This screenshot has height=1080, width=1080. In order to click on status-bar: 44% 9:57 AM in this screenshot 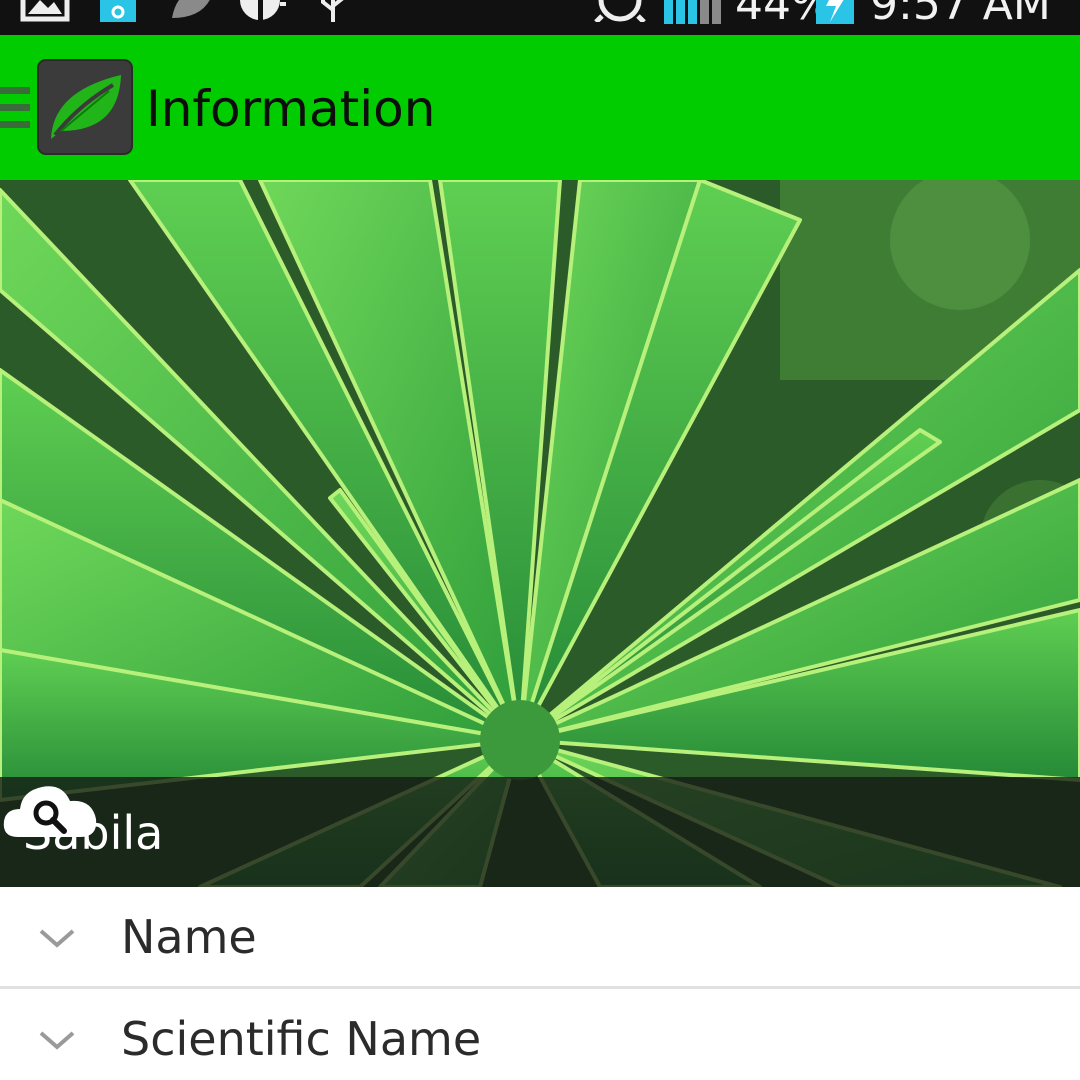, I will do `click(540, 17)`.